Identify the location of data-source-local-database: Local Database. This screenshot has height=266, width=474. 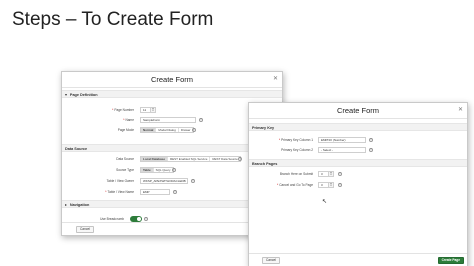
(155, 159).